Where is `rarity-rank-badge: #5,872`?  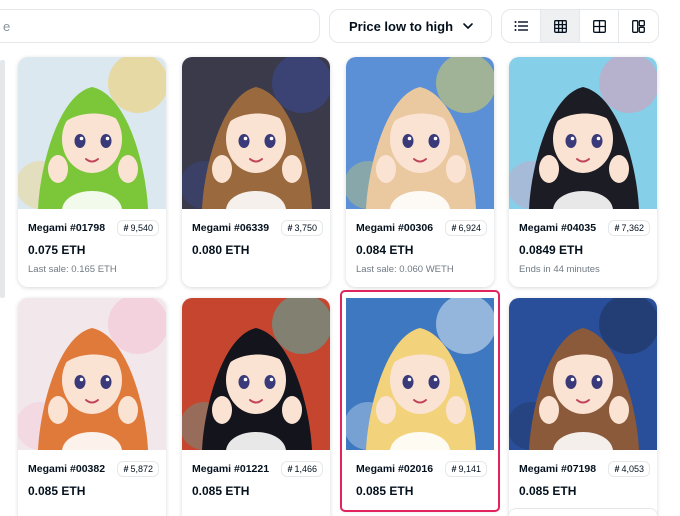 rarity-rank-badge: #5,872 is located at coordinates (138, 469).